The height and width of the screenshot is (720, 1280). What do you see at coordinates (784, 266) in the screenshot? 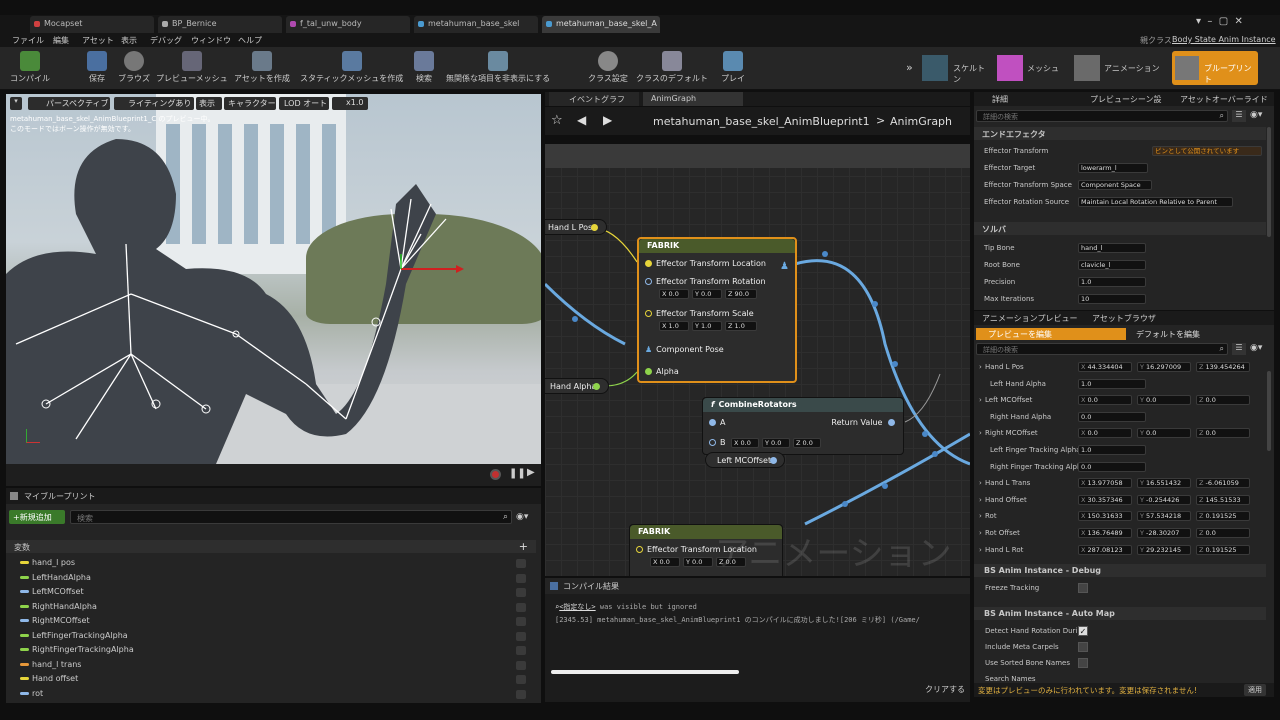
I see `pose-output-icon: ♟` at bounding box center [784, 266].